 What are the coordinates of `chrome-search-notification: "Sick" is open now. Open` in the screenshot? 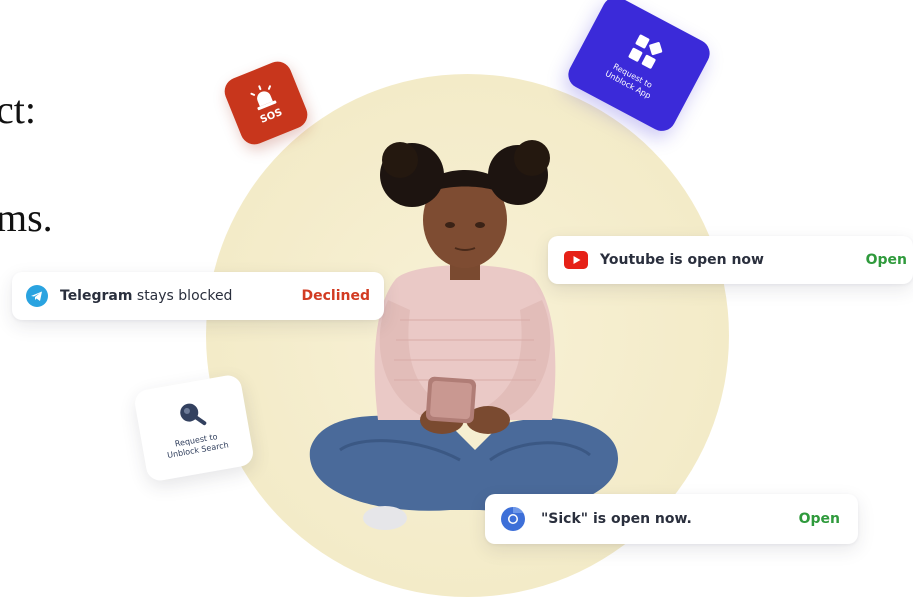 It's located at (671, 519).